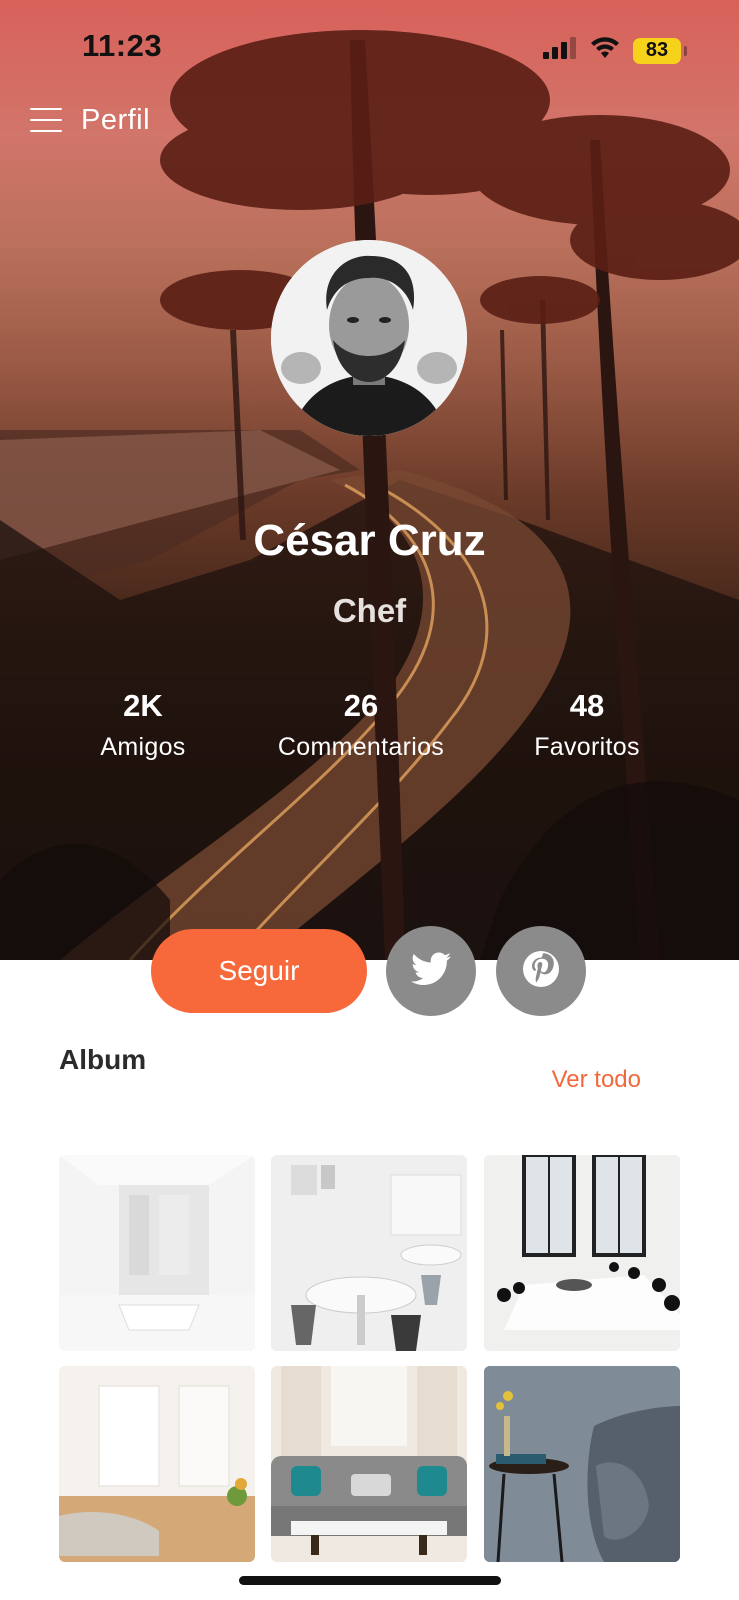 Image resolution: width=739 pixels, height=1600 pixels. I want to click on status-icons: 83, so click(615, 50).